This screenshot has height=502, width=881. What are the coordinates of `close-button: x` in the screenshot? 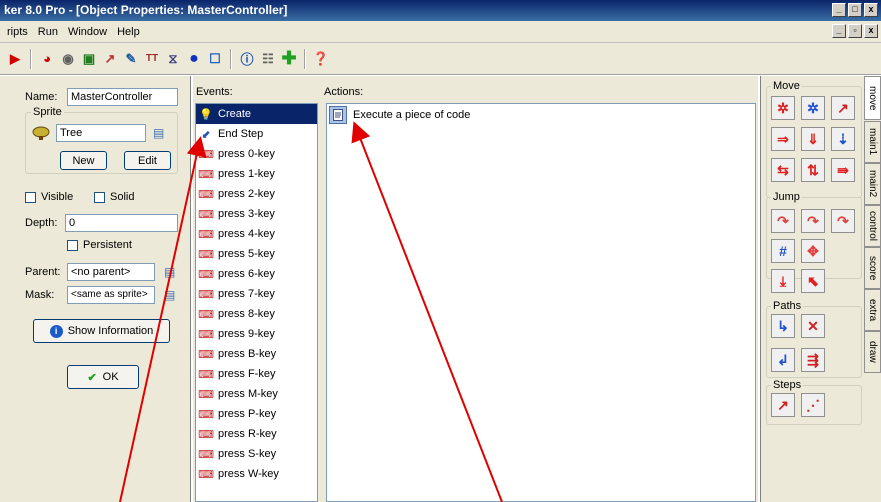 It's located at (871, 10).